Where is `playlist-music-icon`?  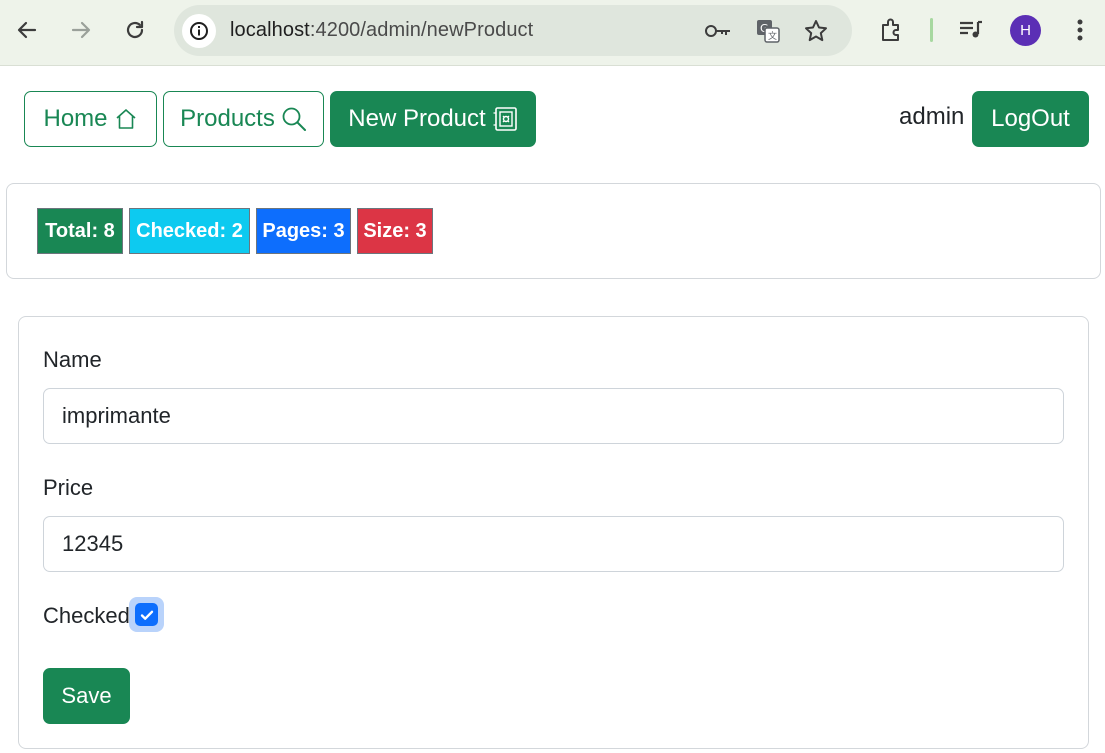
playlist-music-icon is located at coordinates (971, 29).